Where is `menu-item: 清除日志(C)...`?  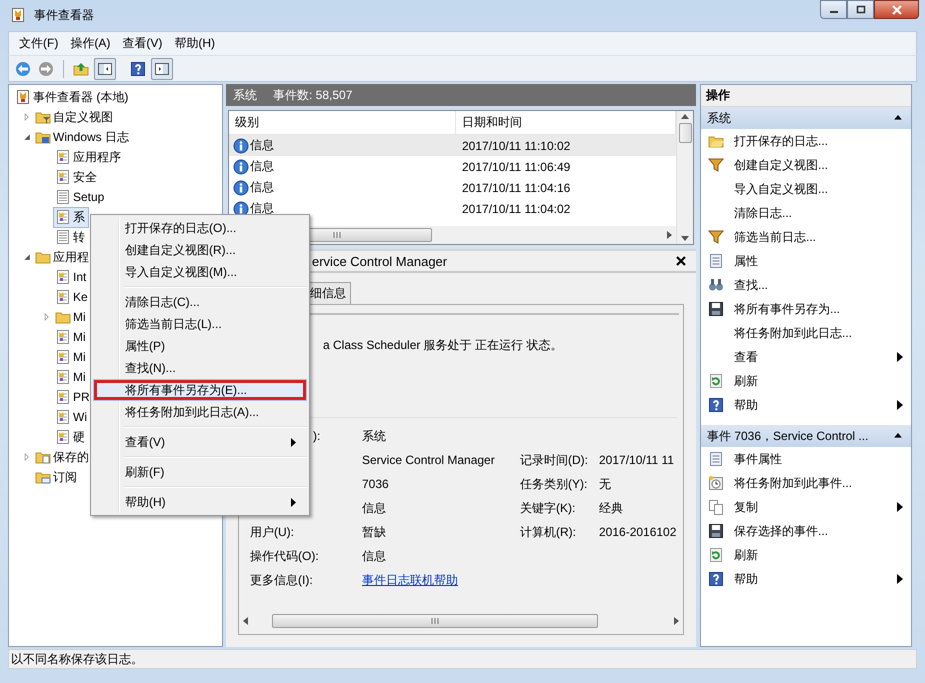 menu-item: 清除日志(C)... is located at coordinates (200, 302).